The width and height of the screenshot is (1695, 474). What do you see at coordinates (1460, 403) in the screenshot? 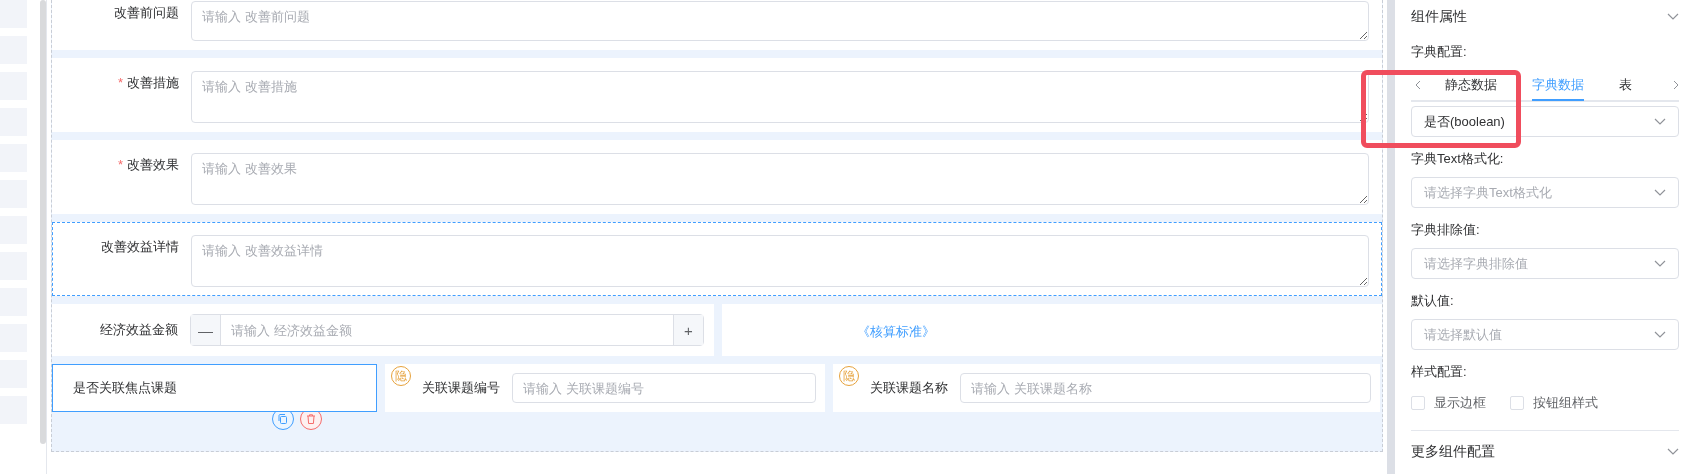
I see `checkbox-label: 显示边框` at bounding box center [1460, 403].